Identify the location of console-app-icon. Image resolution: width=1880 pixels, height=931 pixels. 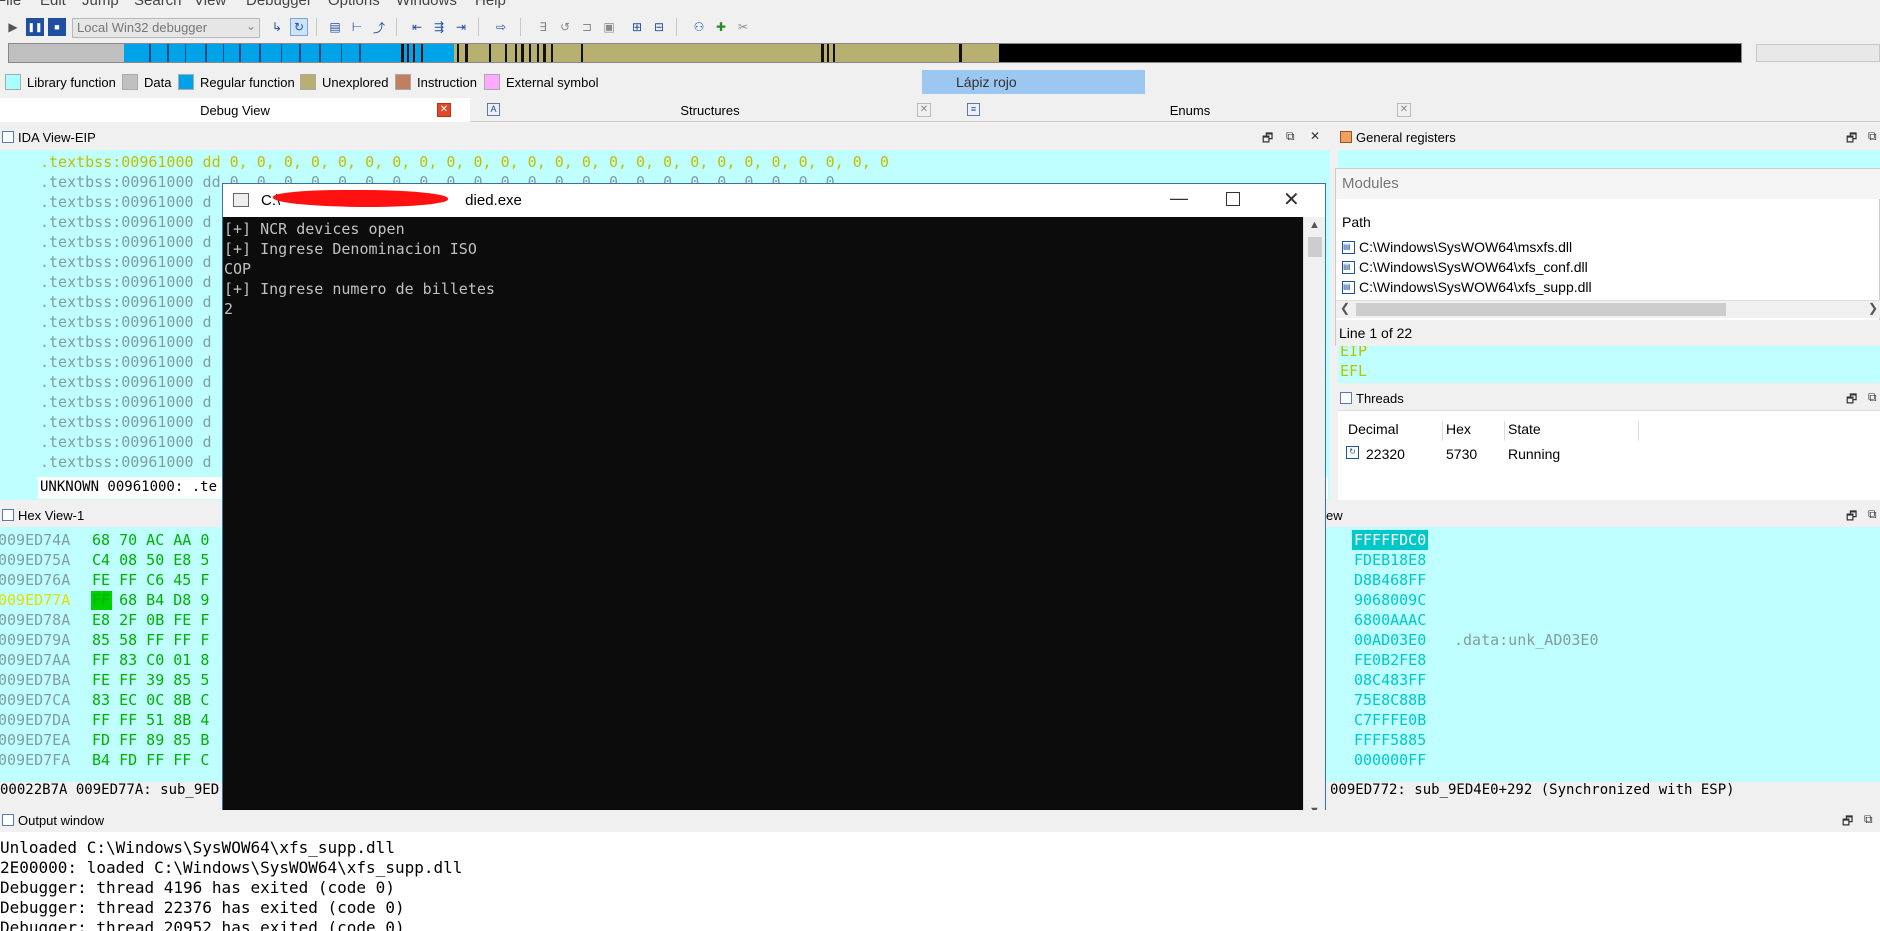
(241, 200).